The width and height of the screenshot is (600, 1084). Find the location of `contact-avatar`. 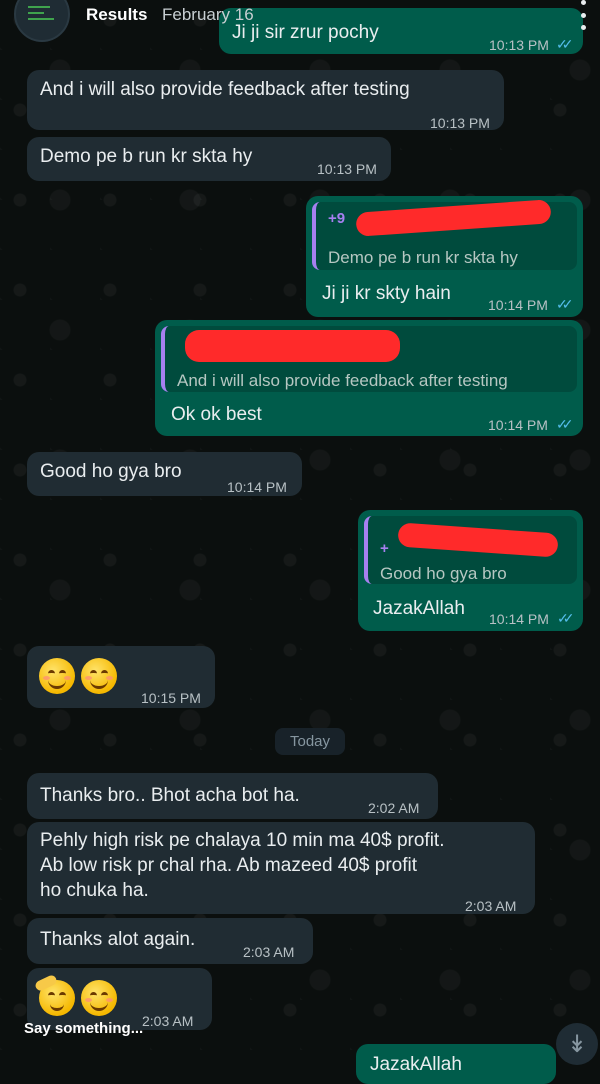

contact-avatar is located at coordinates (42, 21).